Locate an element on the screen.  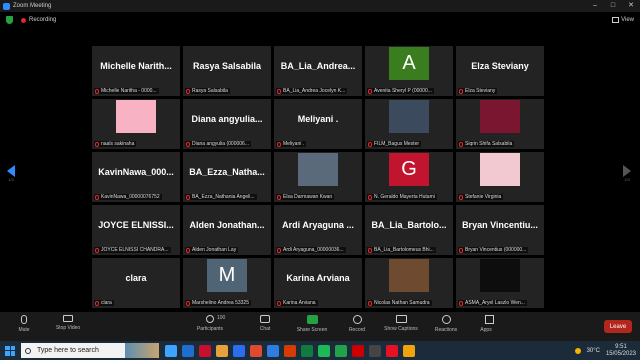
previous-page-button: 1/3 is located at coordinates (11, 174).